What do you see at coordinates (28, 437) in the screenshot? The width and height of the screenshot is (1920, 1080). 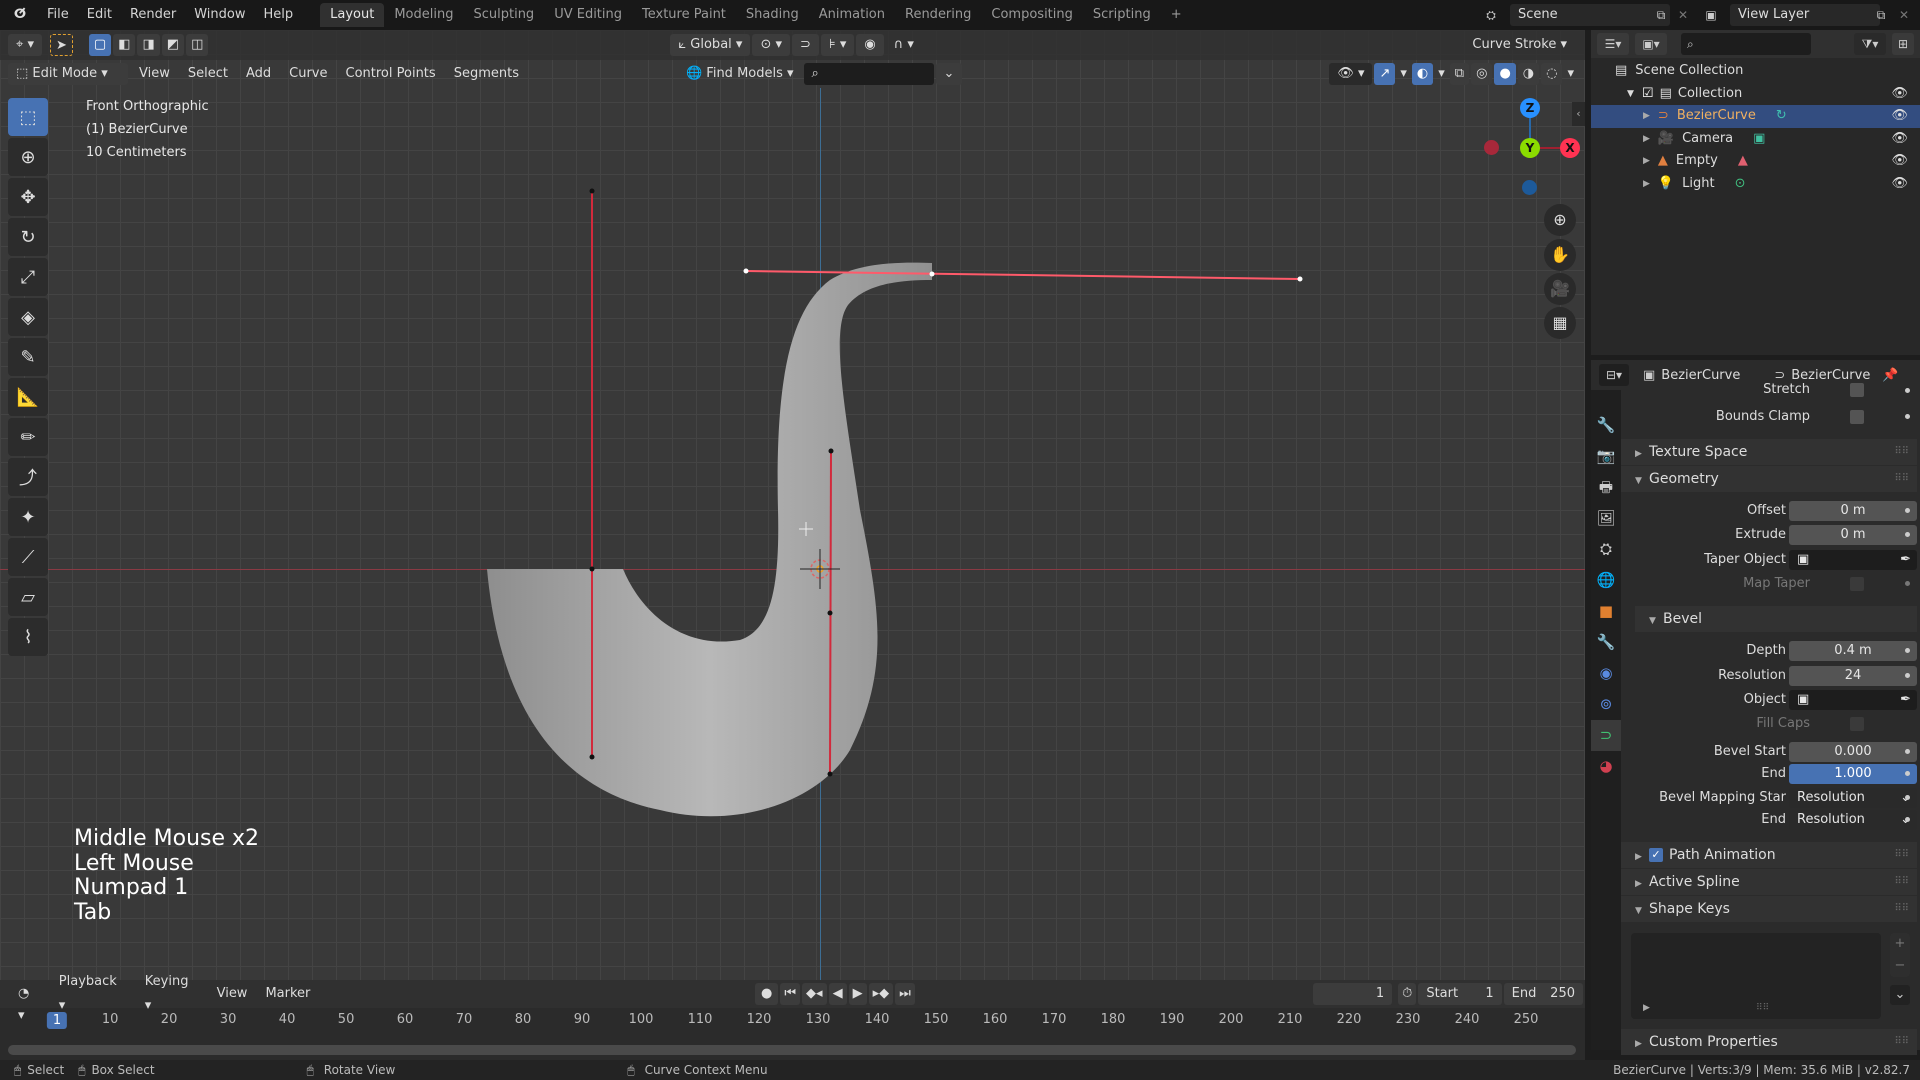 I see `tool-draw-icon: ✏` at bounding box center [28, 437].